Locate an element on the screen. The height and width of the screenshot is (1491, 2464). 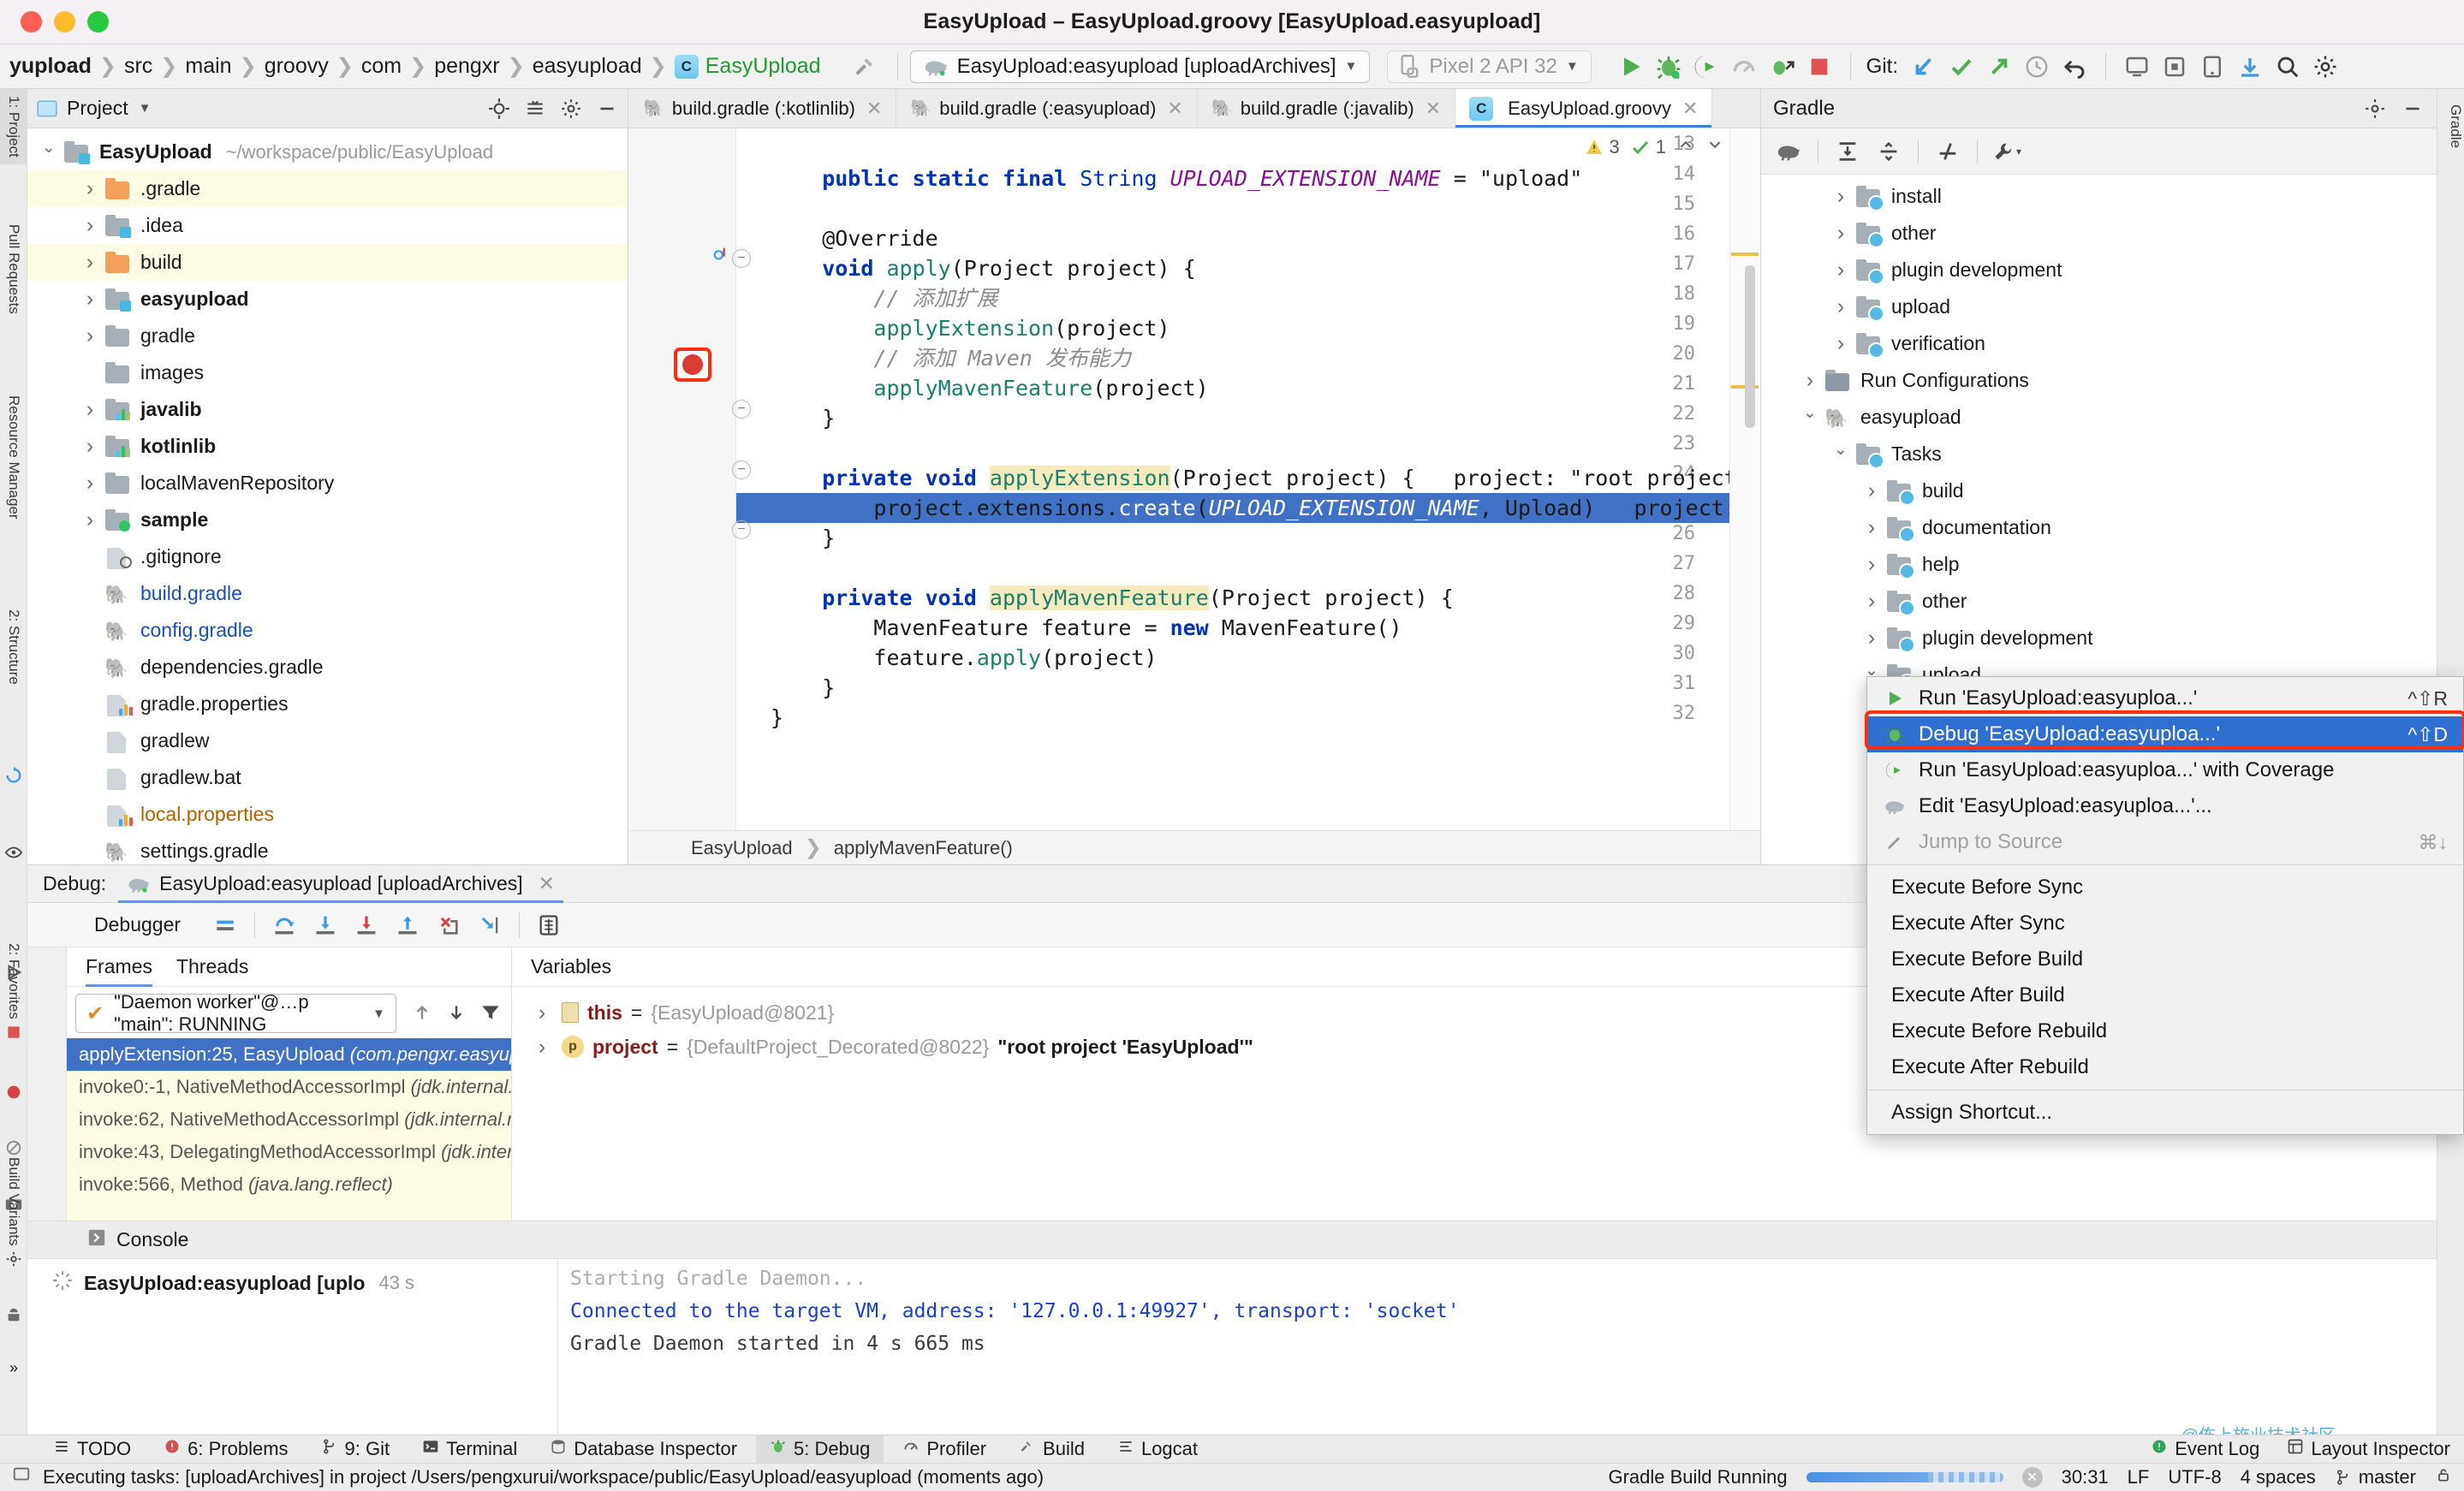
editor-tab: 🐘 build.gradle (:easyupload) ✕ is located at coordinates (1047, 108).